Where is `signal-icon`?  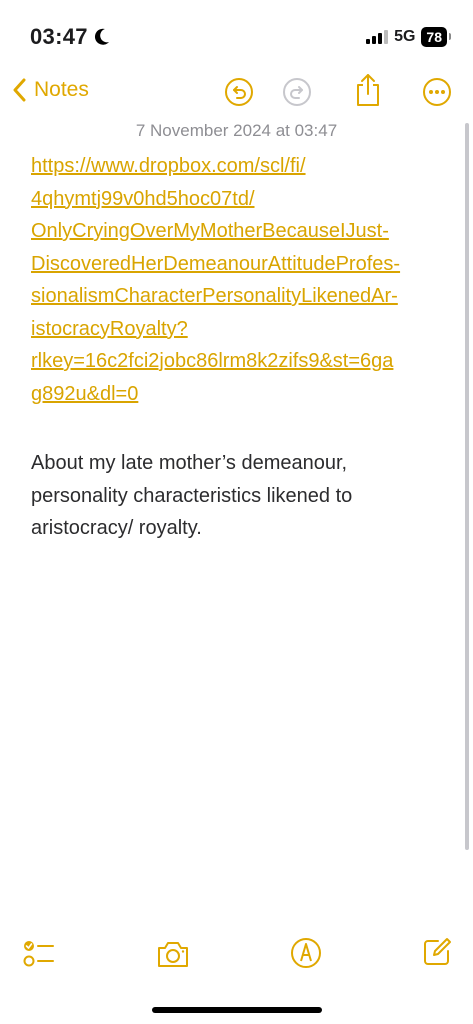 signal-icon is located at coordinates (377, 37).